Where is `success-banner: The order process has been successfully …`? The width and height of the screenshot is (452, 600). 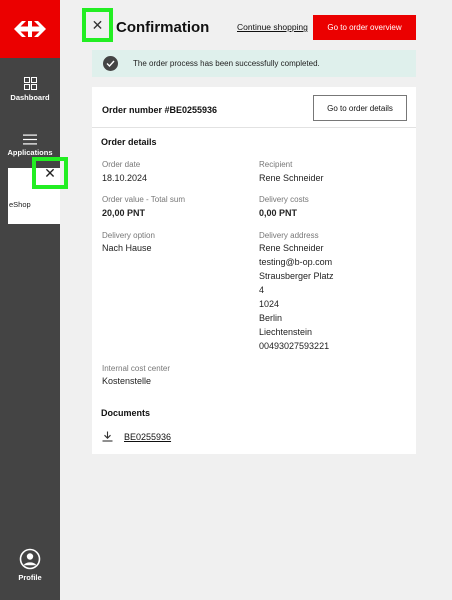 success-banner: The order process has been successfully … is located at coordinates (254, 63).